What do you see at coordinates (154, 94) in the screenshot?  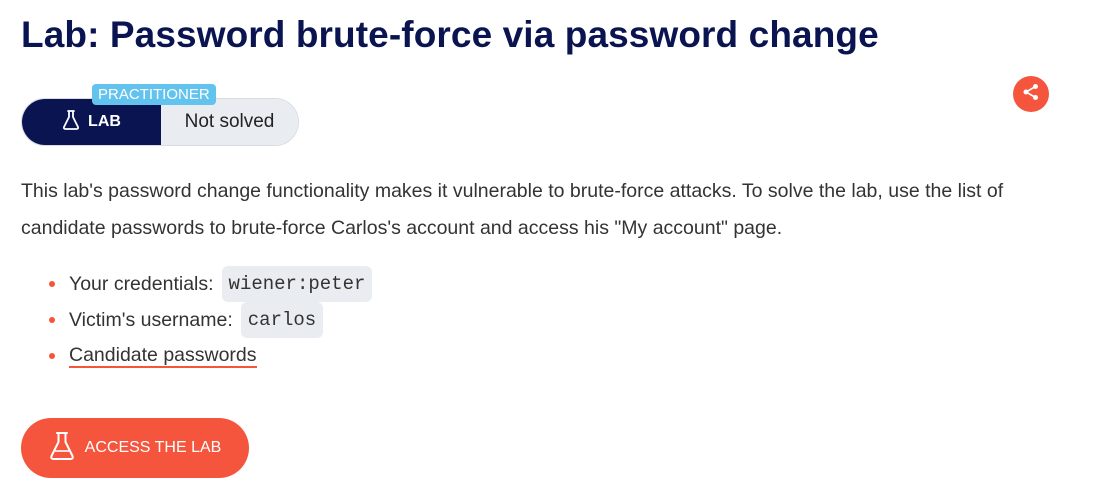 I see `level-tag: PRACTITIONER` at bounding box center [154, 94].